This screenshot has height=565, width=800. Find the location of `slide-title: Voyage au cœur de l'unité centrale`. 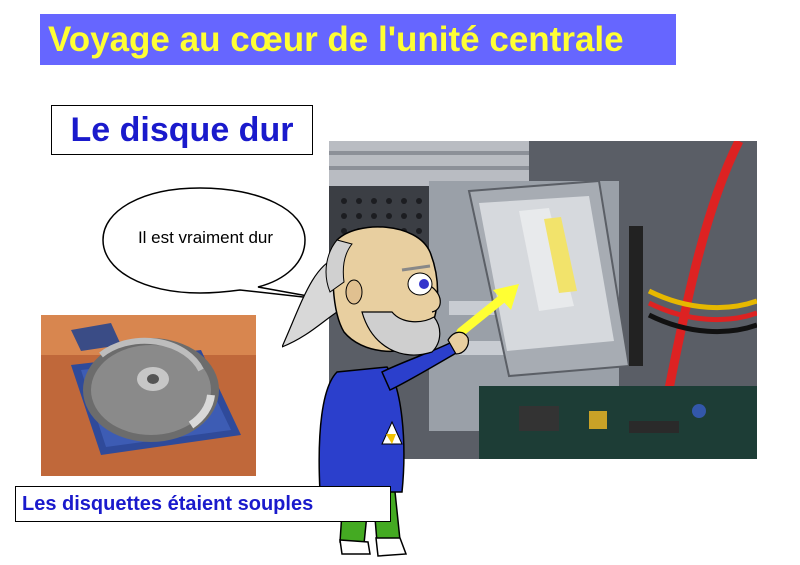

slide-title: Voyage au cœur de l'unité centrale is located at coordinates (336, 39).